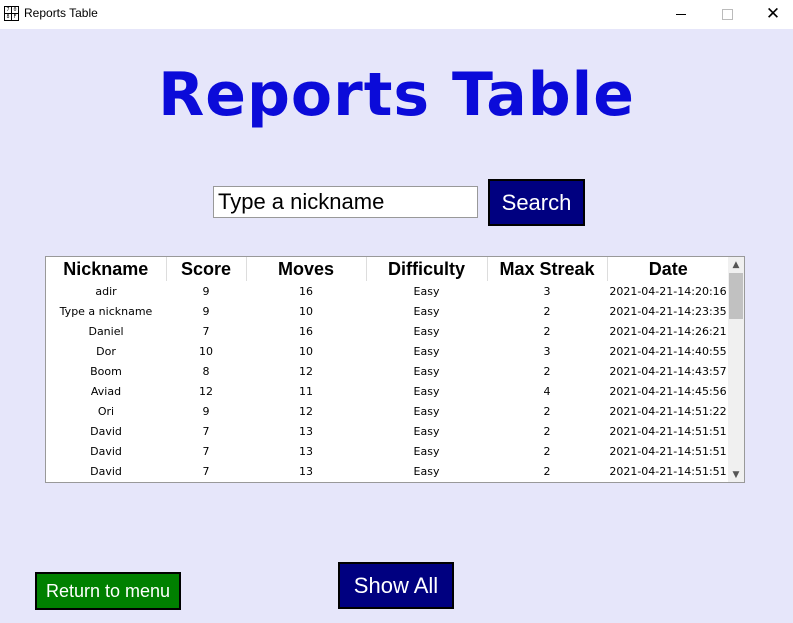 The width and height of the screenshot is (793, 623). What do you see at coordinates (106, 351) in the screenshot?
I see `cell-nickname: Dor` at bounding box center [106, 351].